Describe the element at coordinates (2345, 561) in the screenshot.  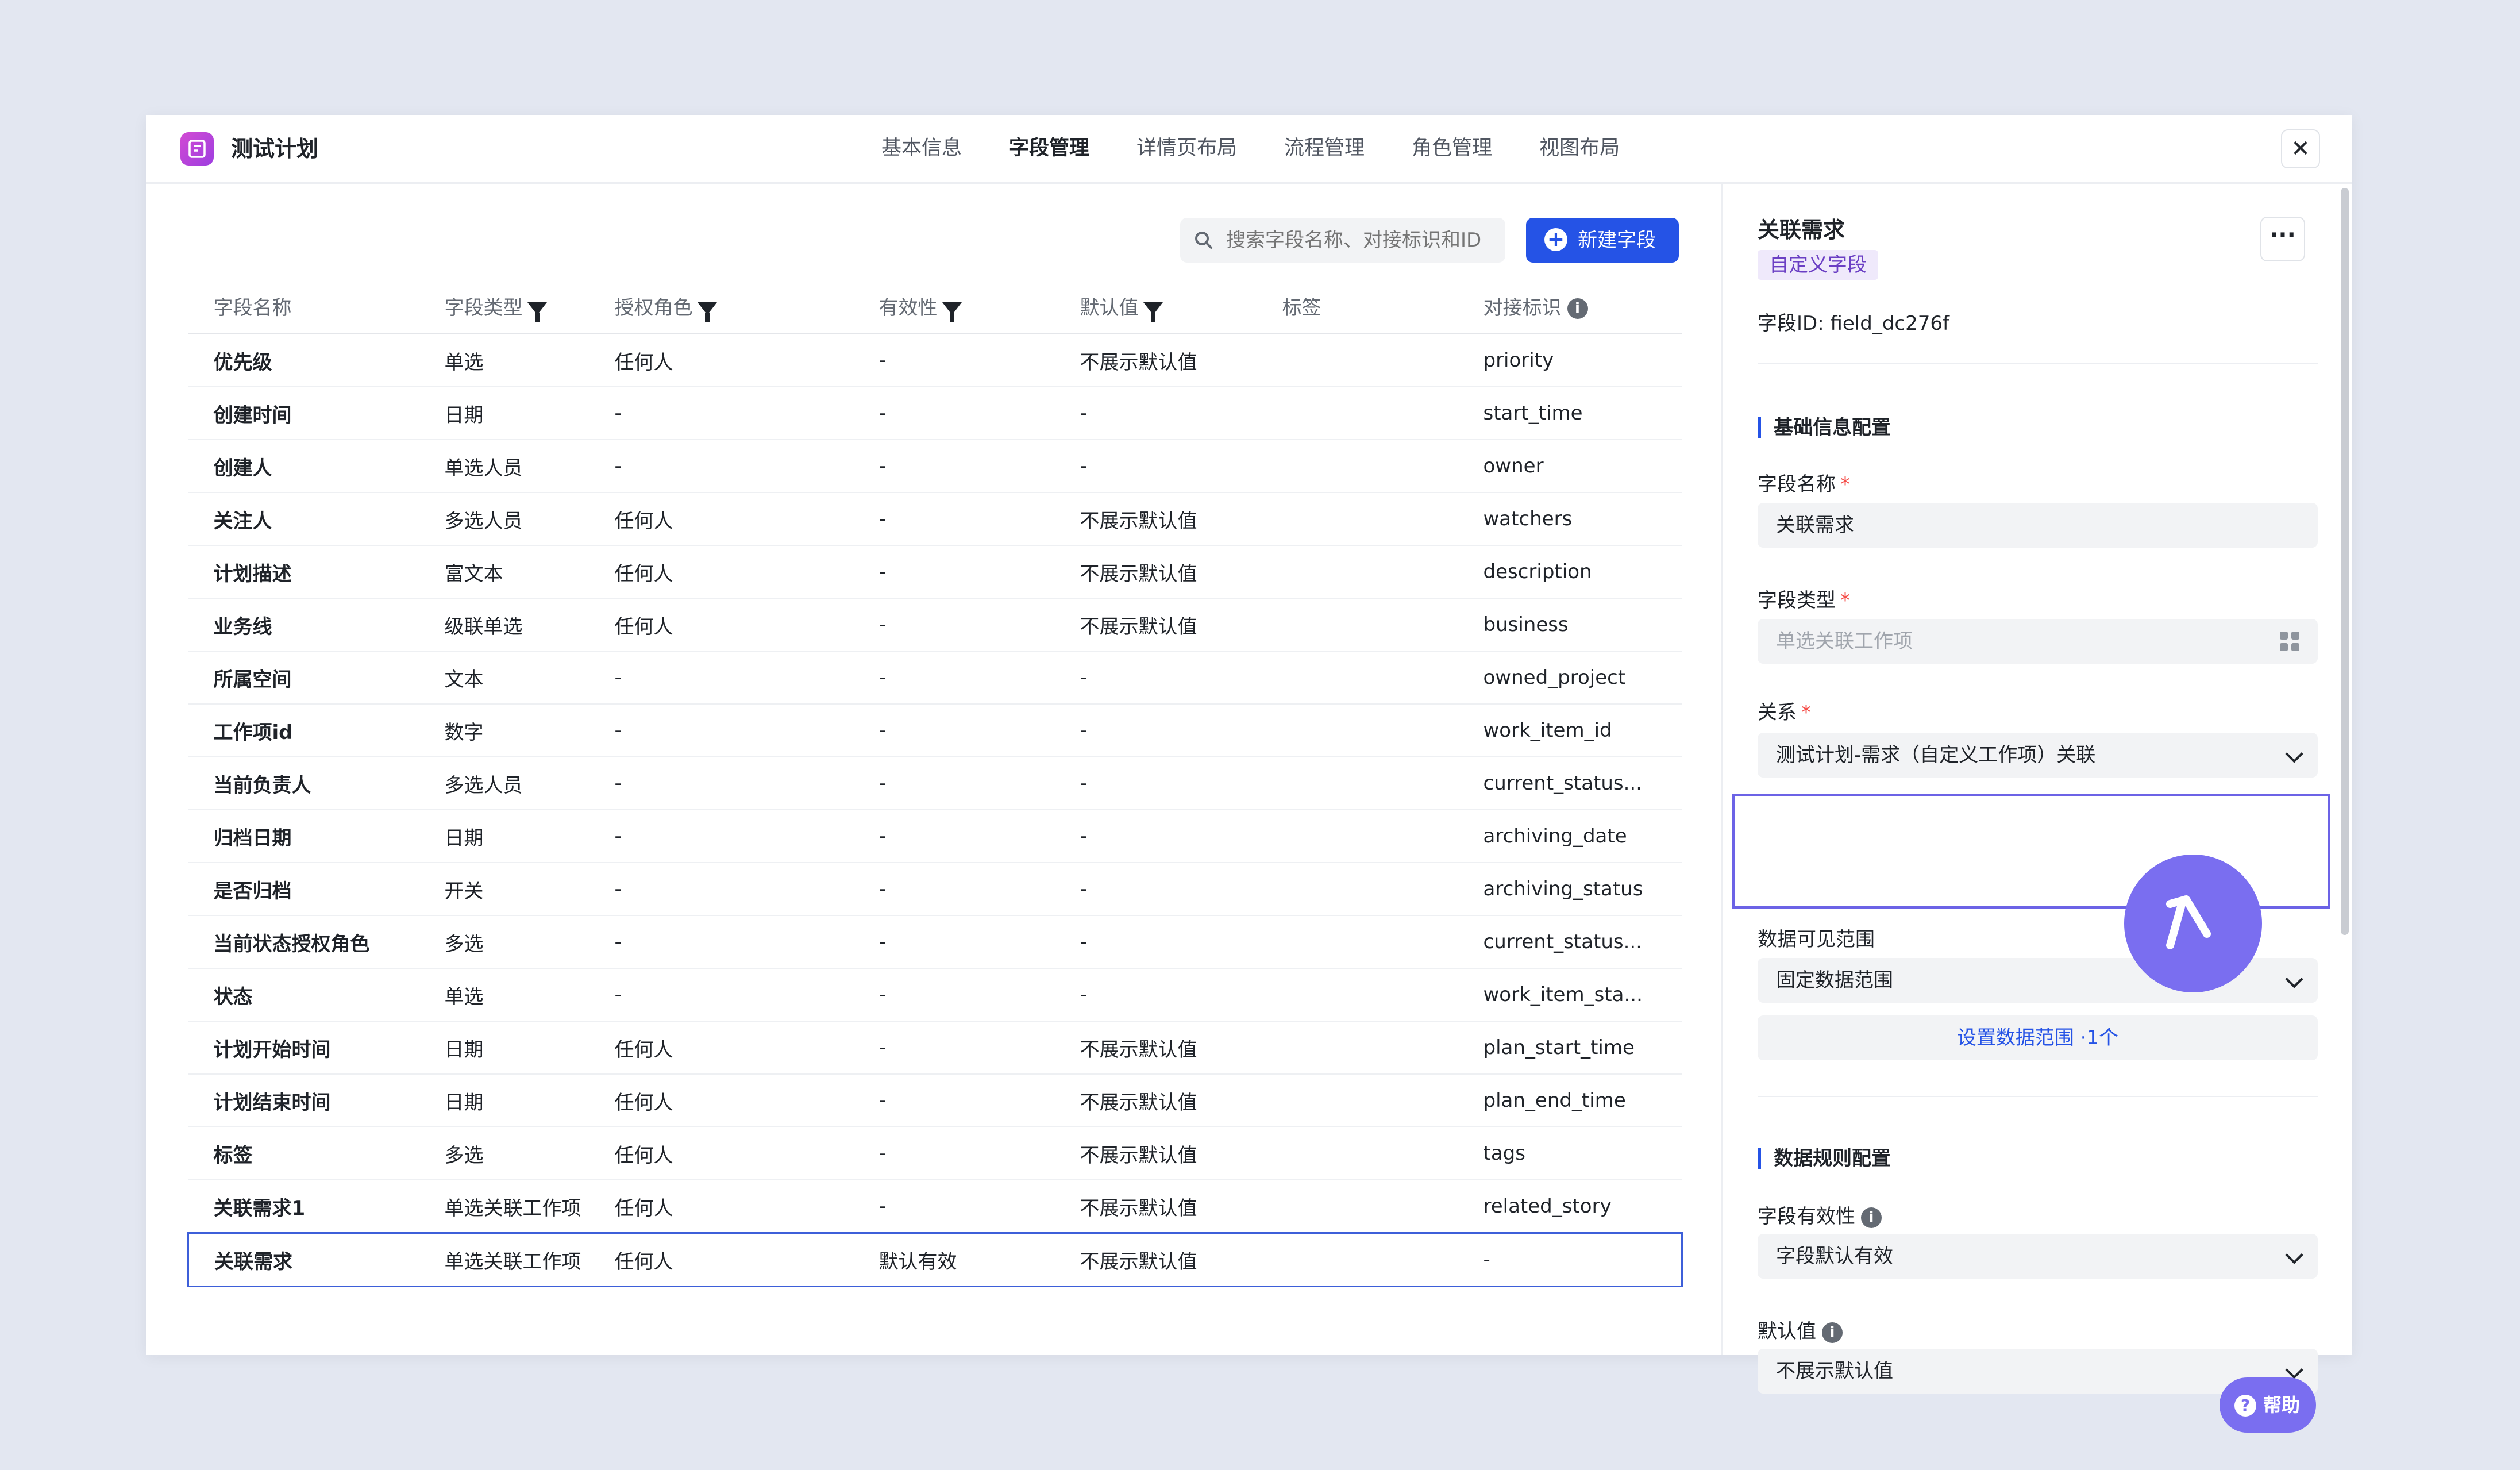
I see `panel-scrollbar` at that location.